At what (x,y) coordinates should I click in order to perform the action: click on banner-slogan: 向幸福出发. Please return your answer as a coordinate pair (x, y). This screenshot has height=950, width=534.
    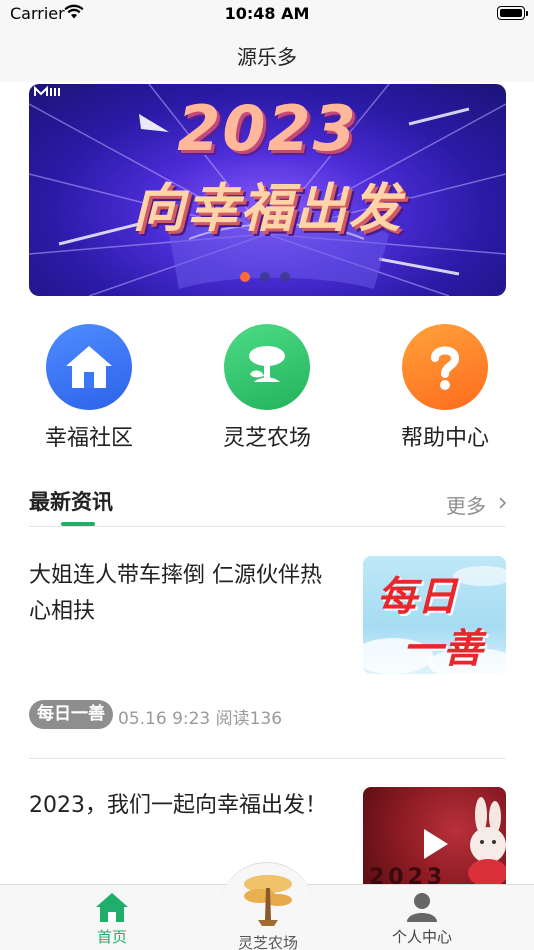
    Looking at the image, I should click on (267, 209).